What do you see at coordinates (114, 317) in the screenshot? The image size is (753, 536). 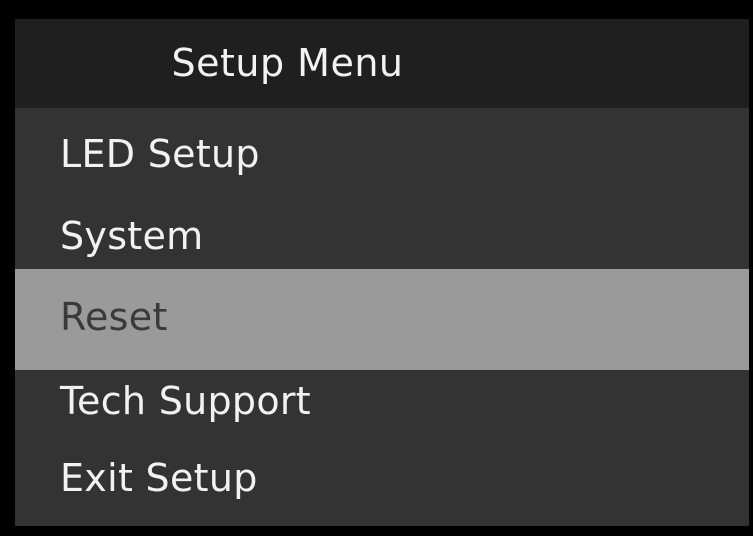 I see `menu-item-label: Reset` at bounding box center [114, 317].